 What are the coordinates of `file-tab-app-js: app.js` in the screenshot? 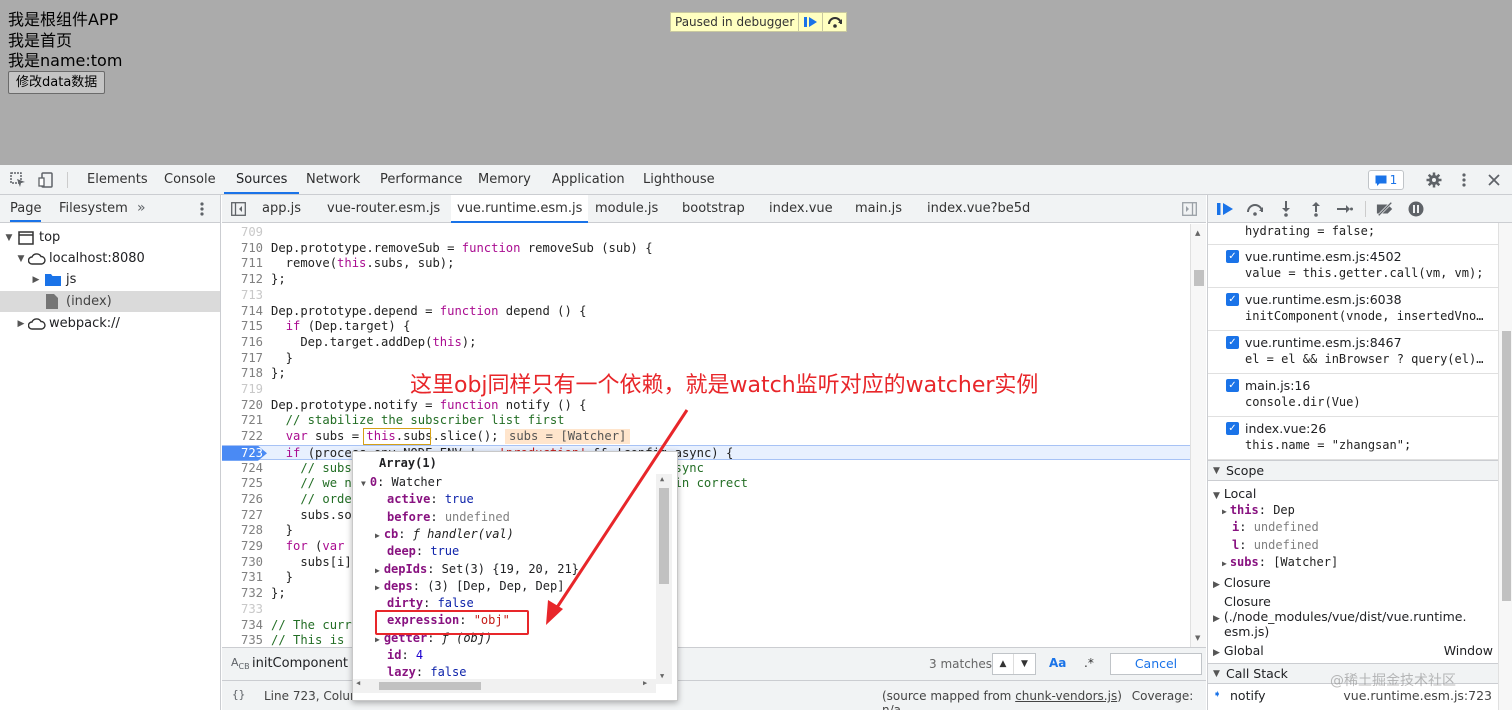 It's located at (281, 209).